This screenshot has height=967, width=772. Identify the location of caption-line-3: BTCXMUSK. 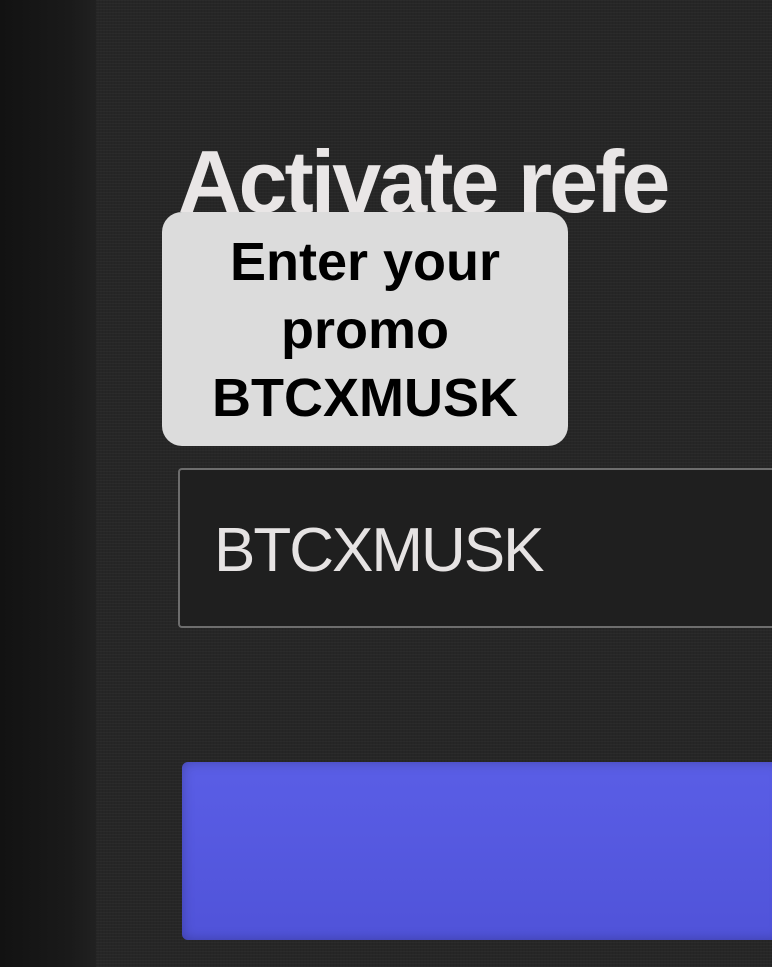
(365, 398).